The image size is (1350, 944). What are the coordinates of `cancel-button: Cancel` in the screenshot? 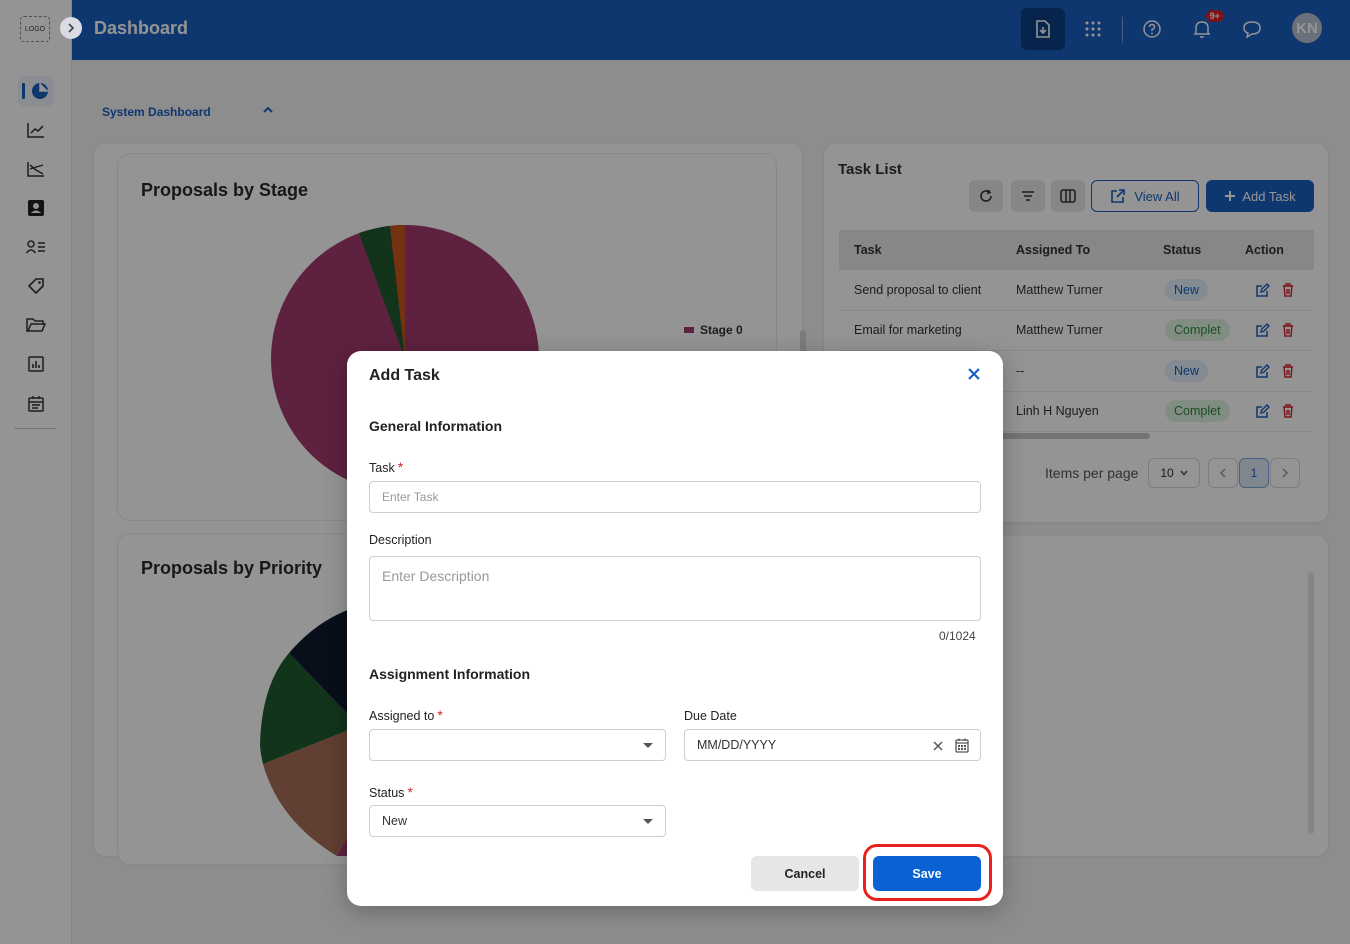 It's located at (805, 873).